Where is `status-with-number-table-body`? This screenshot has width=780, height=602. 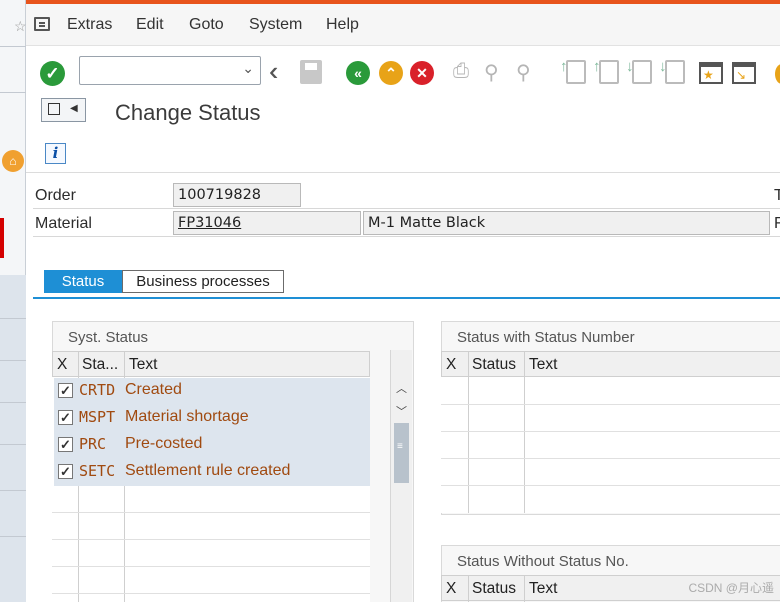
status-with-number-table-body is located at coordinates (610, 445).